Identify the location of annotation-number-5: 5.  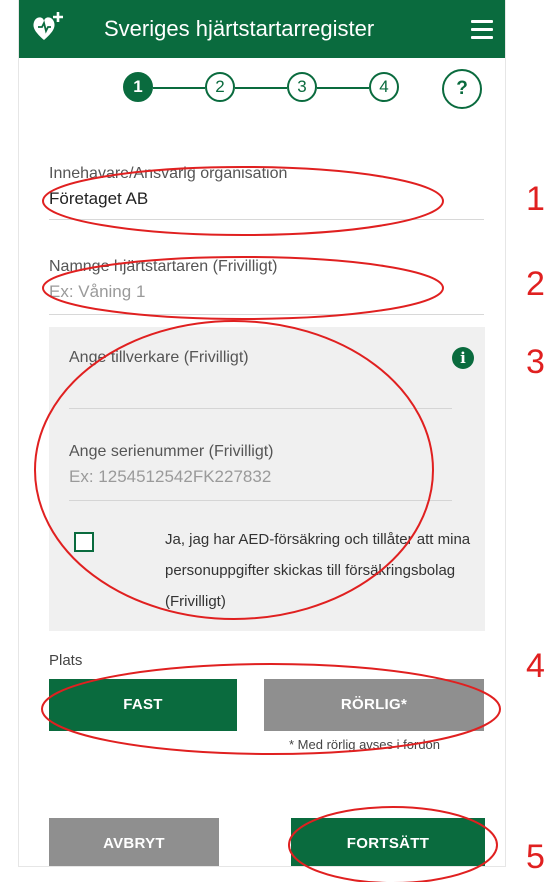
(535, 857).